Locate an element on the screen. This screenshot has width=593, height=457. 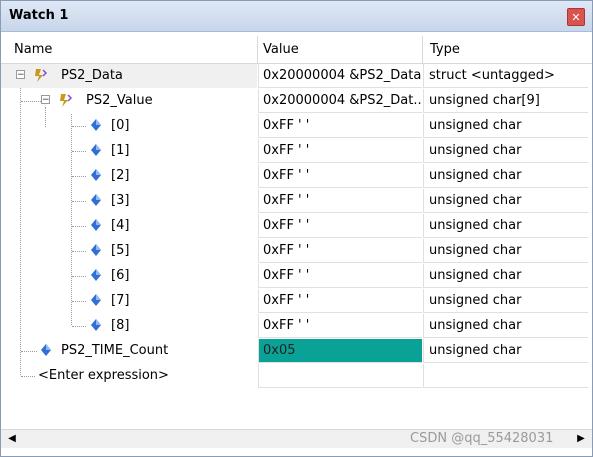
row-name: [3] is located at coordinates (120, 200).